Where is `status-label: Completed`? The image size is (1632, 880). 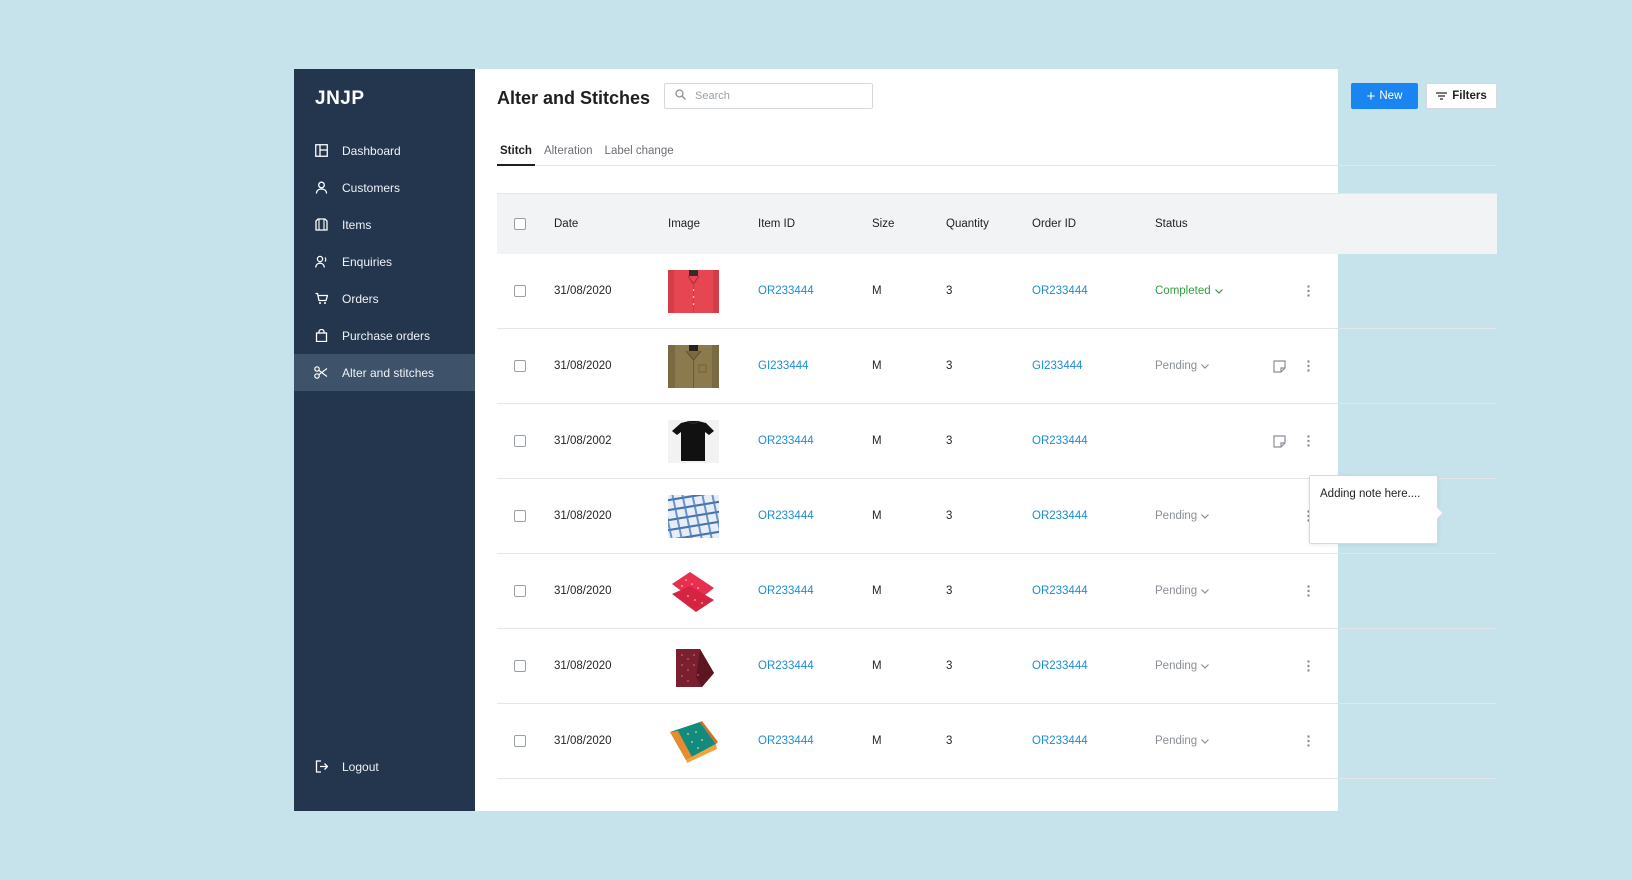
status-label: Completed is located at coordinates (1183, 291).